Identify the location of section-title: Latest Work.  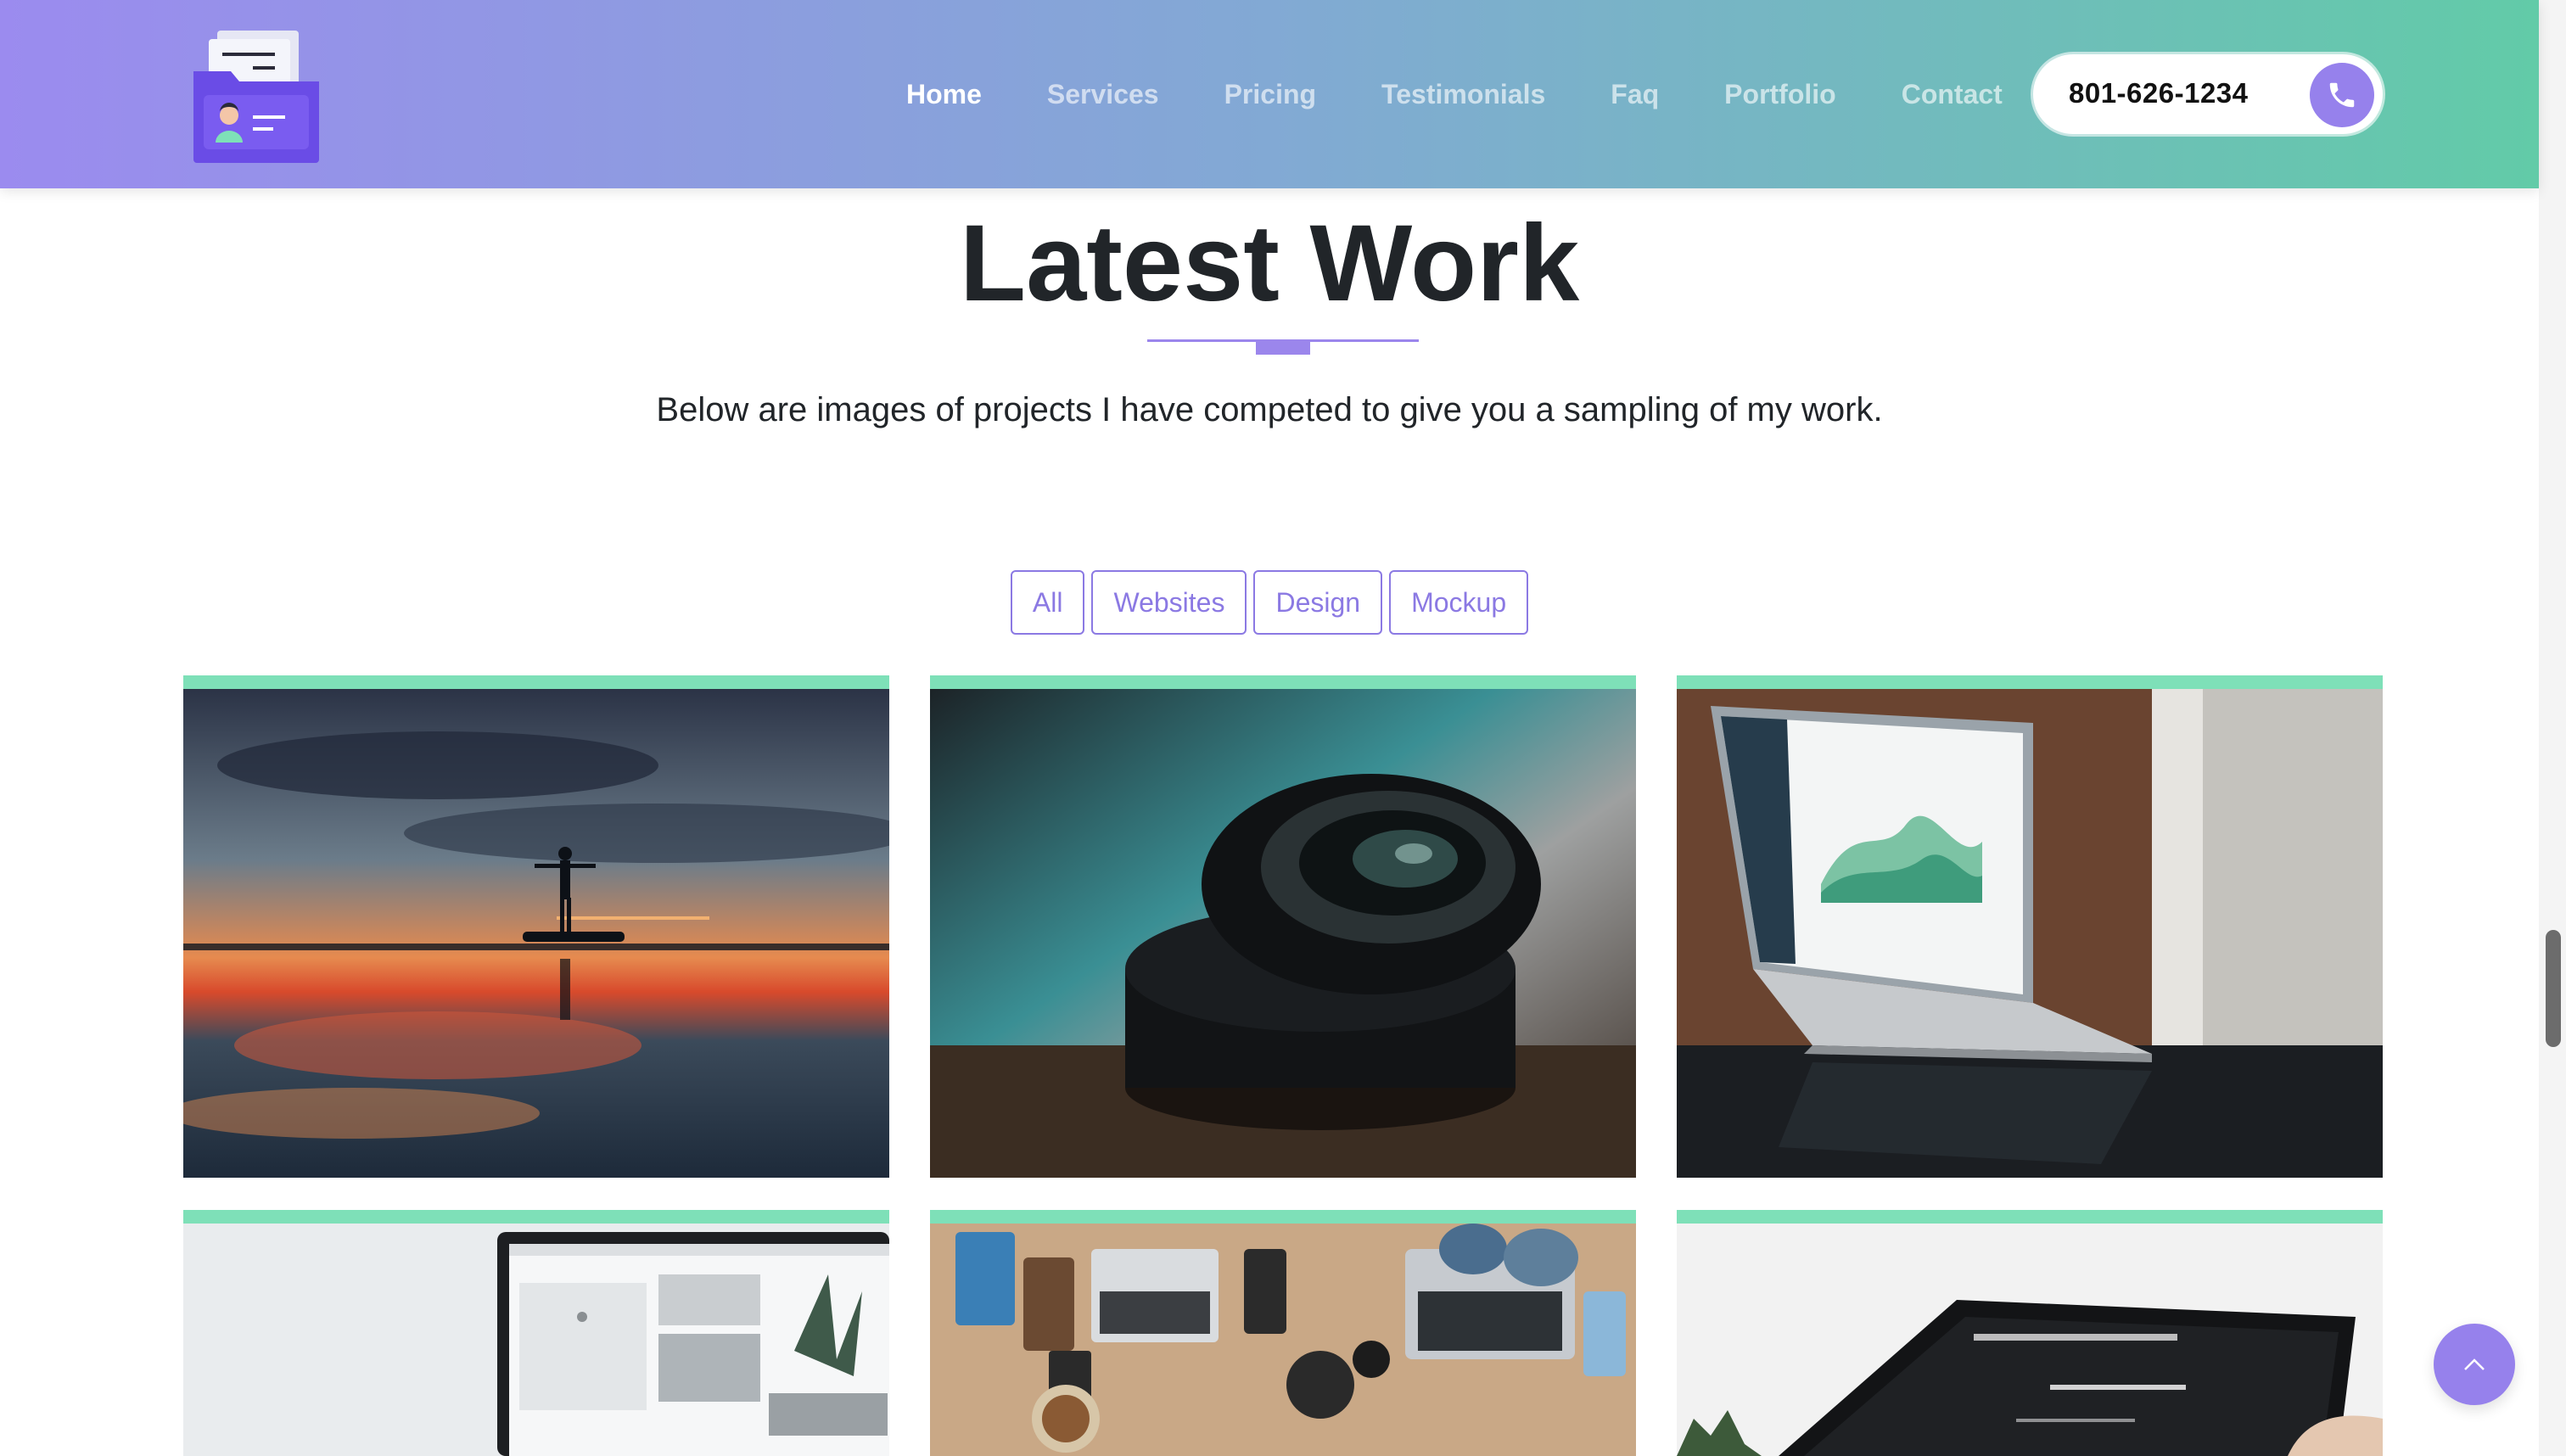
(1269, 263).